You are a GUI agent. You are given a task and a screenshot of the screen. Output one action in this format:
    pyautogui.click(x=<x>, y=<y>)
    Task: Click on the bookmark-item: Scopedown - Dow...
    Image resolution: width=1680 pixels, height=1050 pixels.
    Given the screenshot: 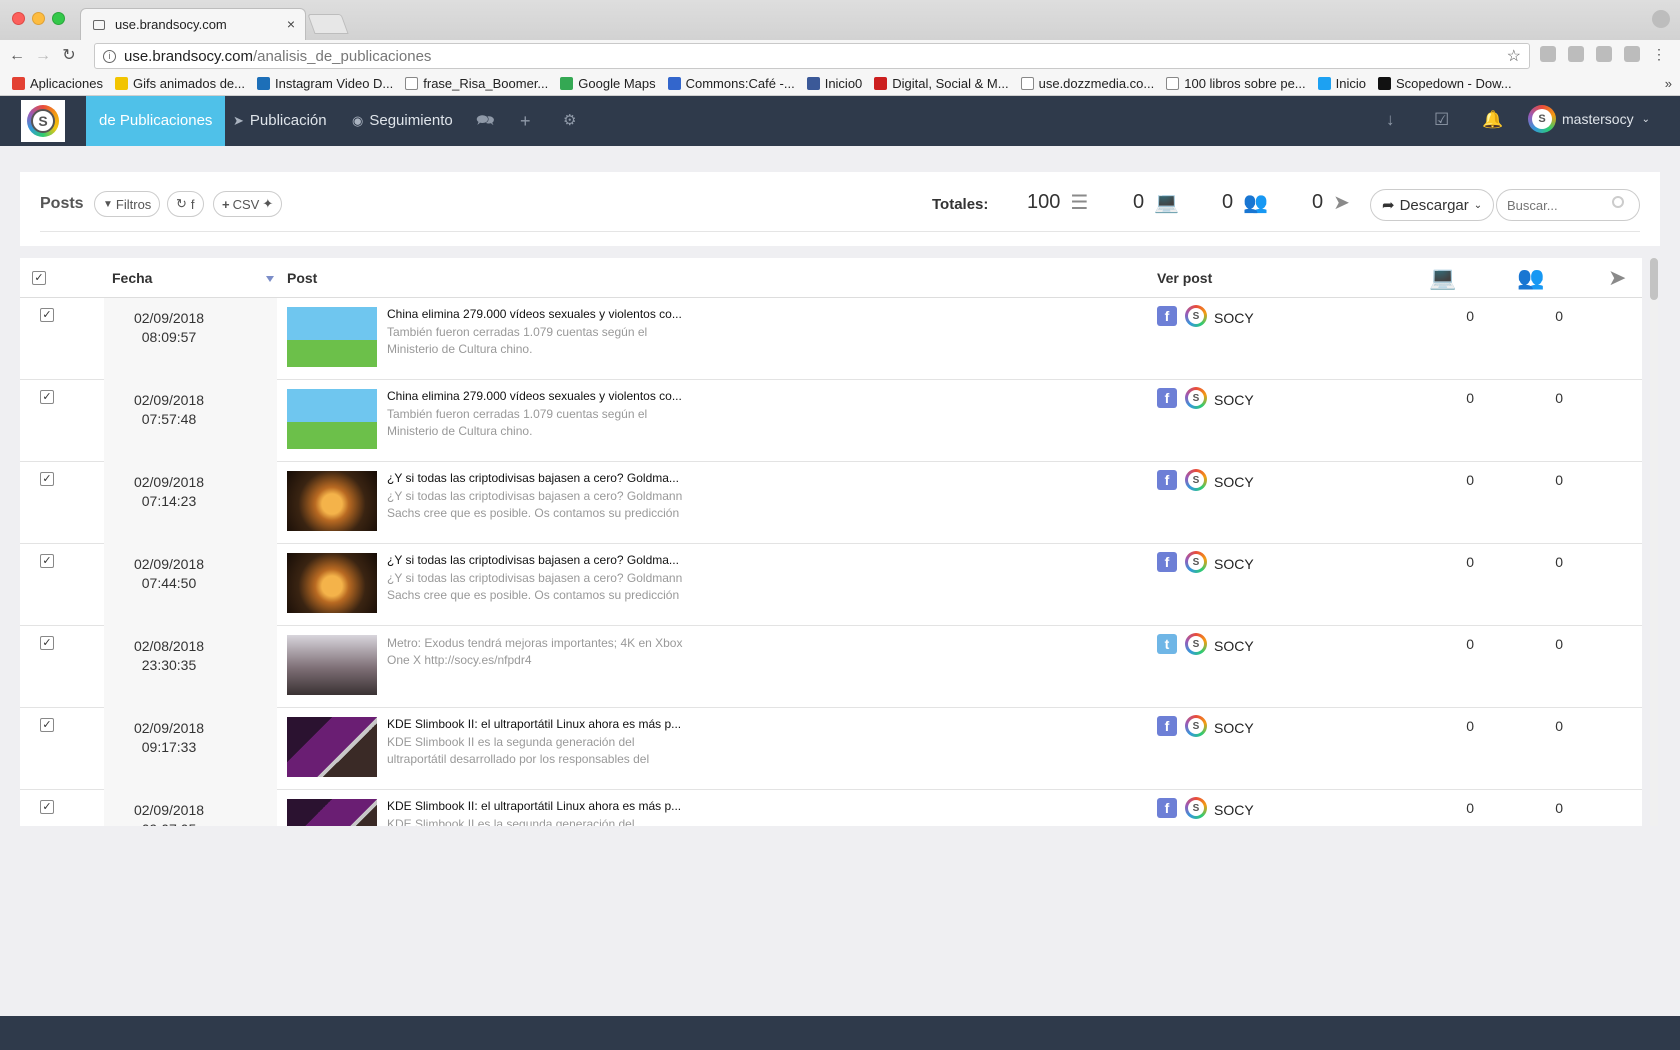 What is the action you would take?
    pyautogui.click(x=1445, y=83)
    